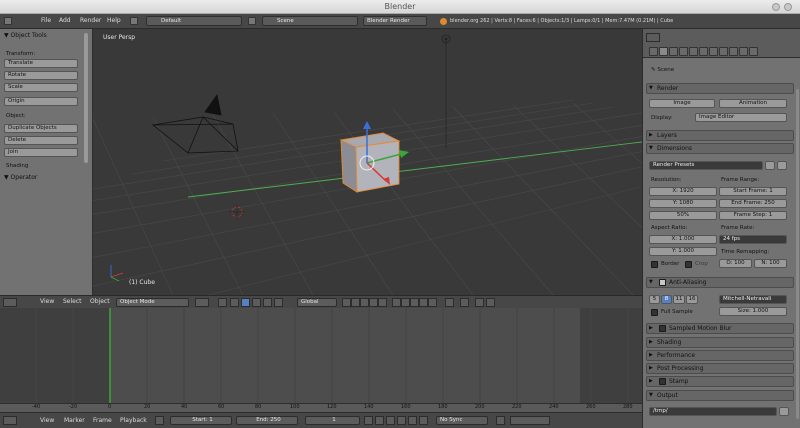 The image size is (800, 428). Describe the element at coordinates (720, 328) in the screenshot. I see `motion-blur-section-header: Sampled Motion Blur` at that location.